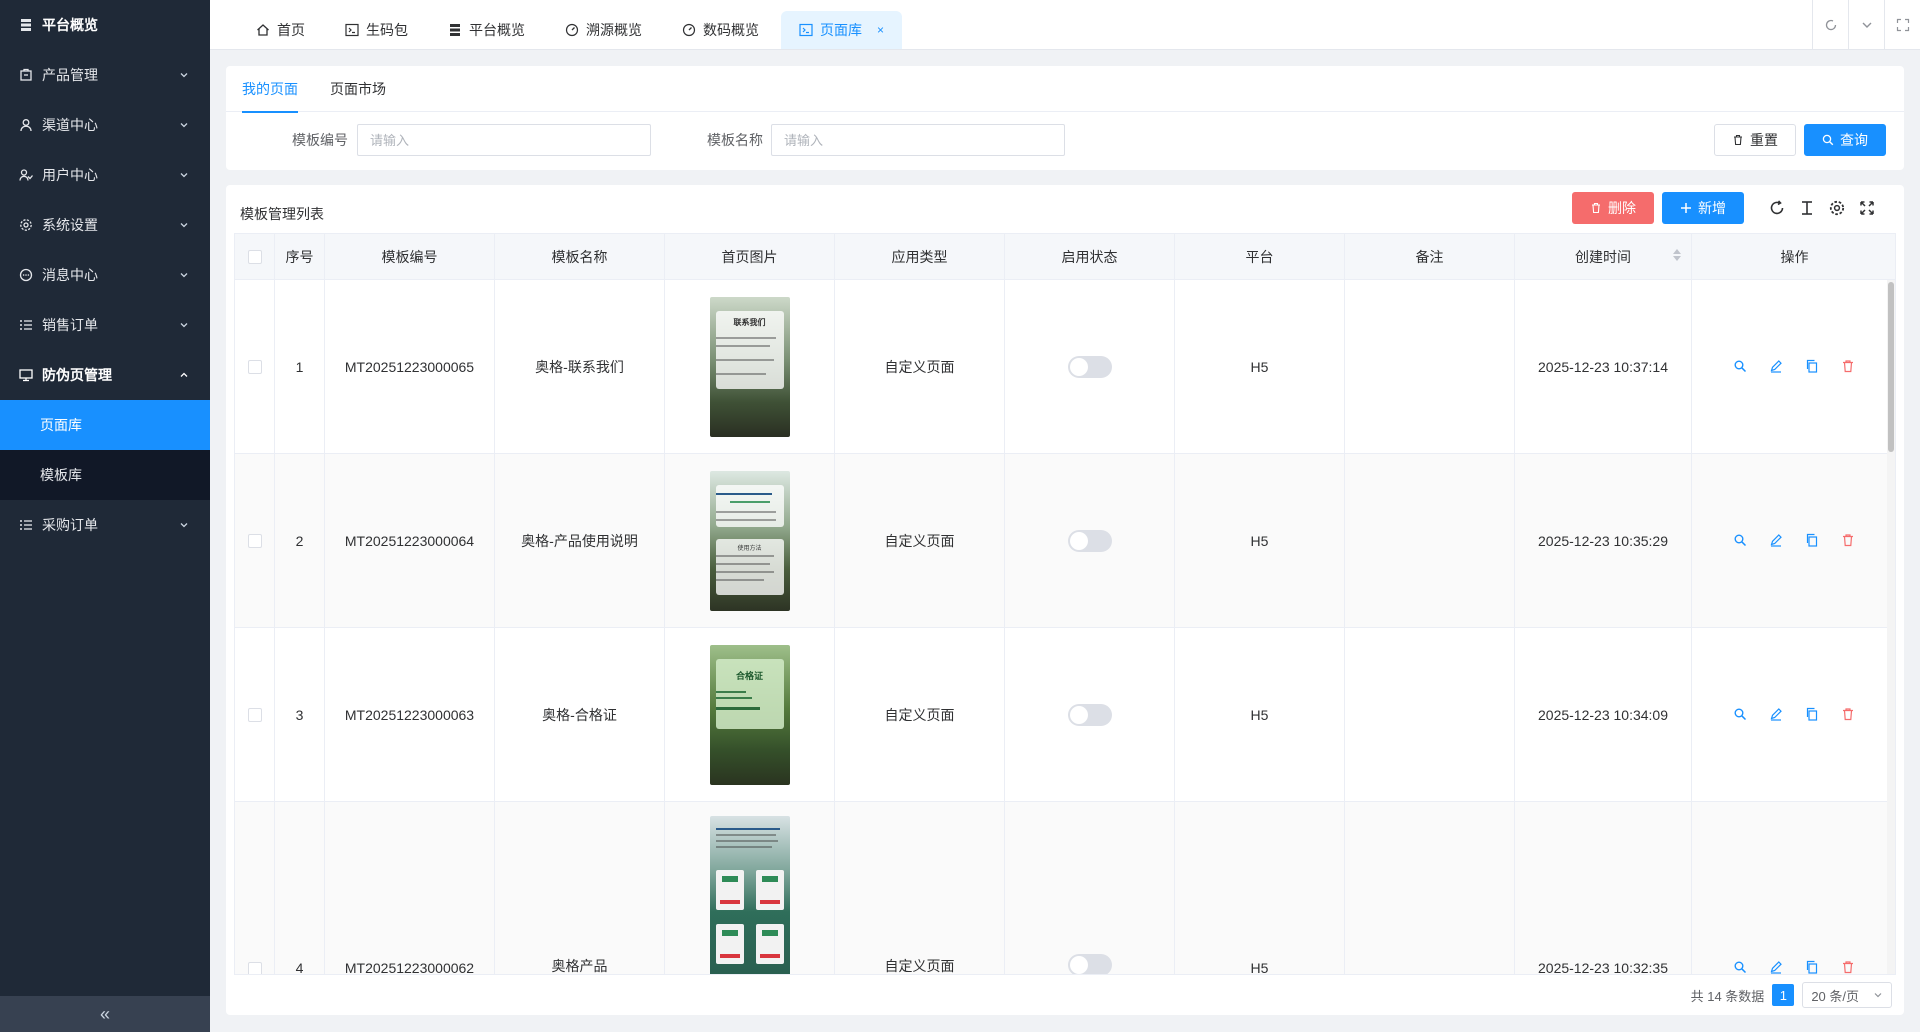 The width and height of the screenshot is (1920, 1032). What do you see at coordinates (749, 367) in the screenshot?
I see `page-thumbnail: 联系我们` at bounding box center [749, 367].